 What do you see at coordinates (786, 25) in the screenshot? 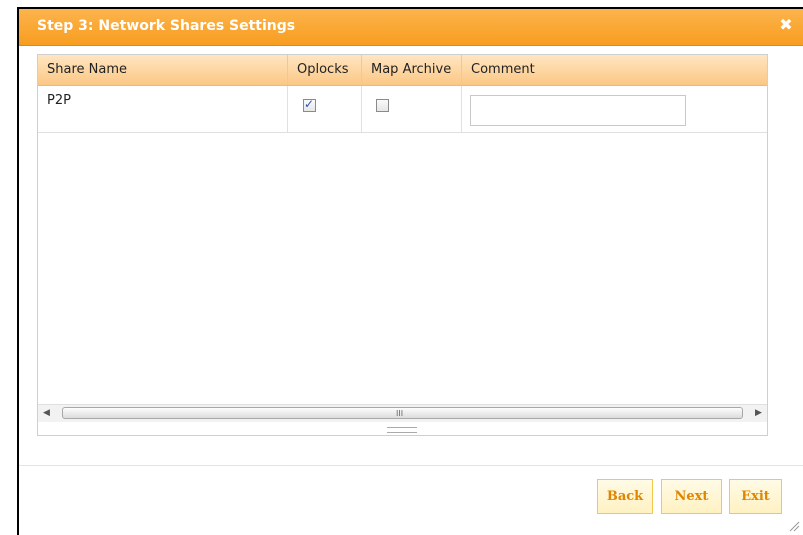
I see `close-icon: ✖` at bounding box center [786, 25].